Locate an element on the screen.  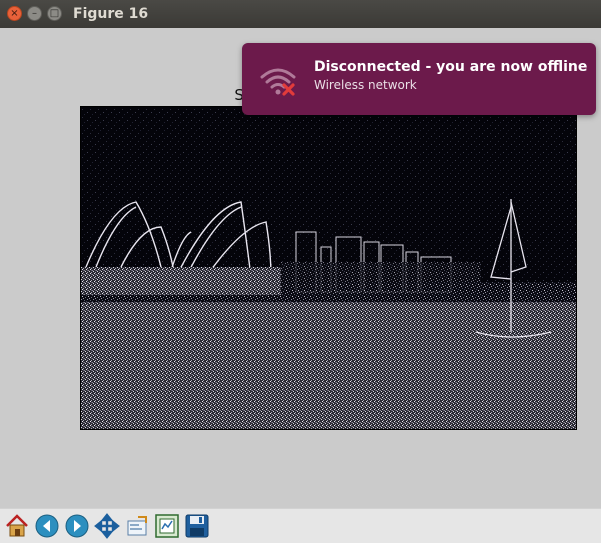
home-icon is located at coordinates (17, 525).